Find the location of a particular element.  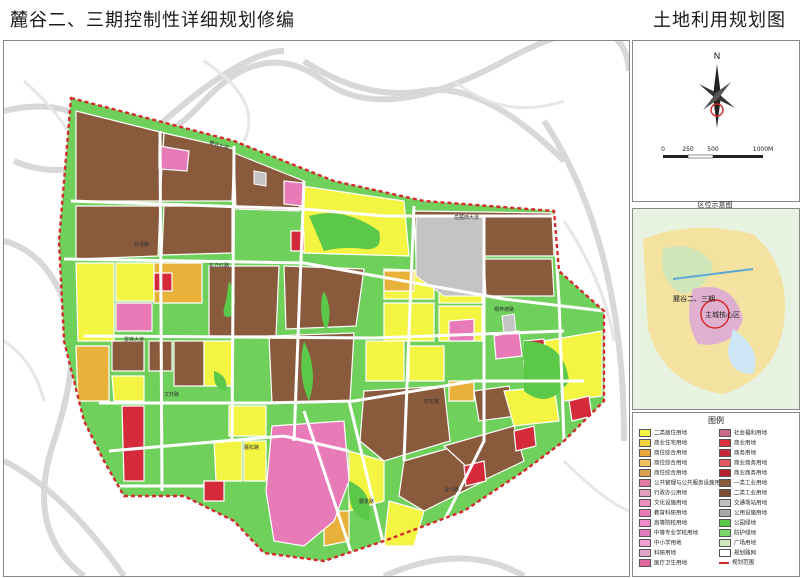

legend-item: 商业住宅用地 is located at coordinates (663, 443).